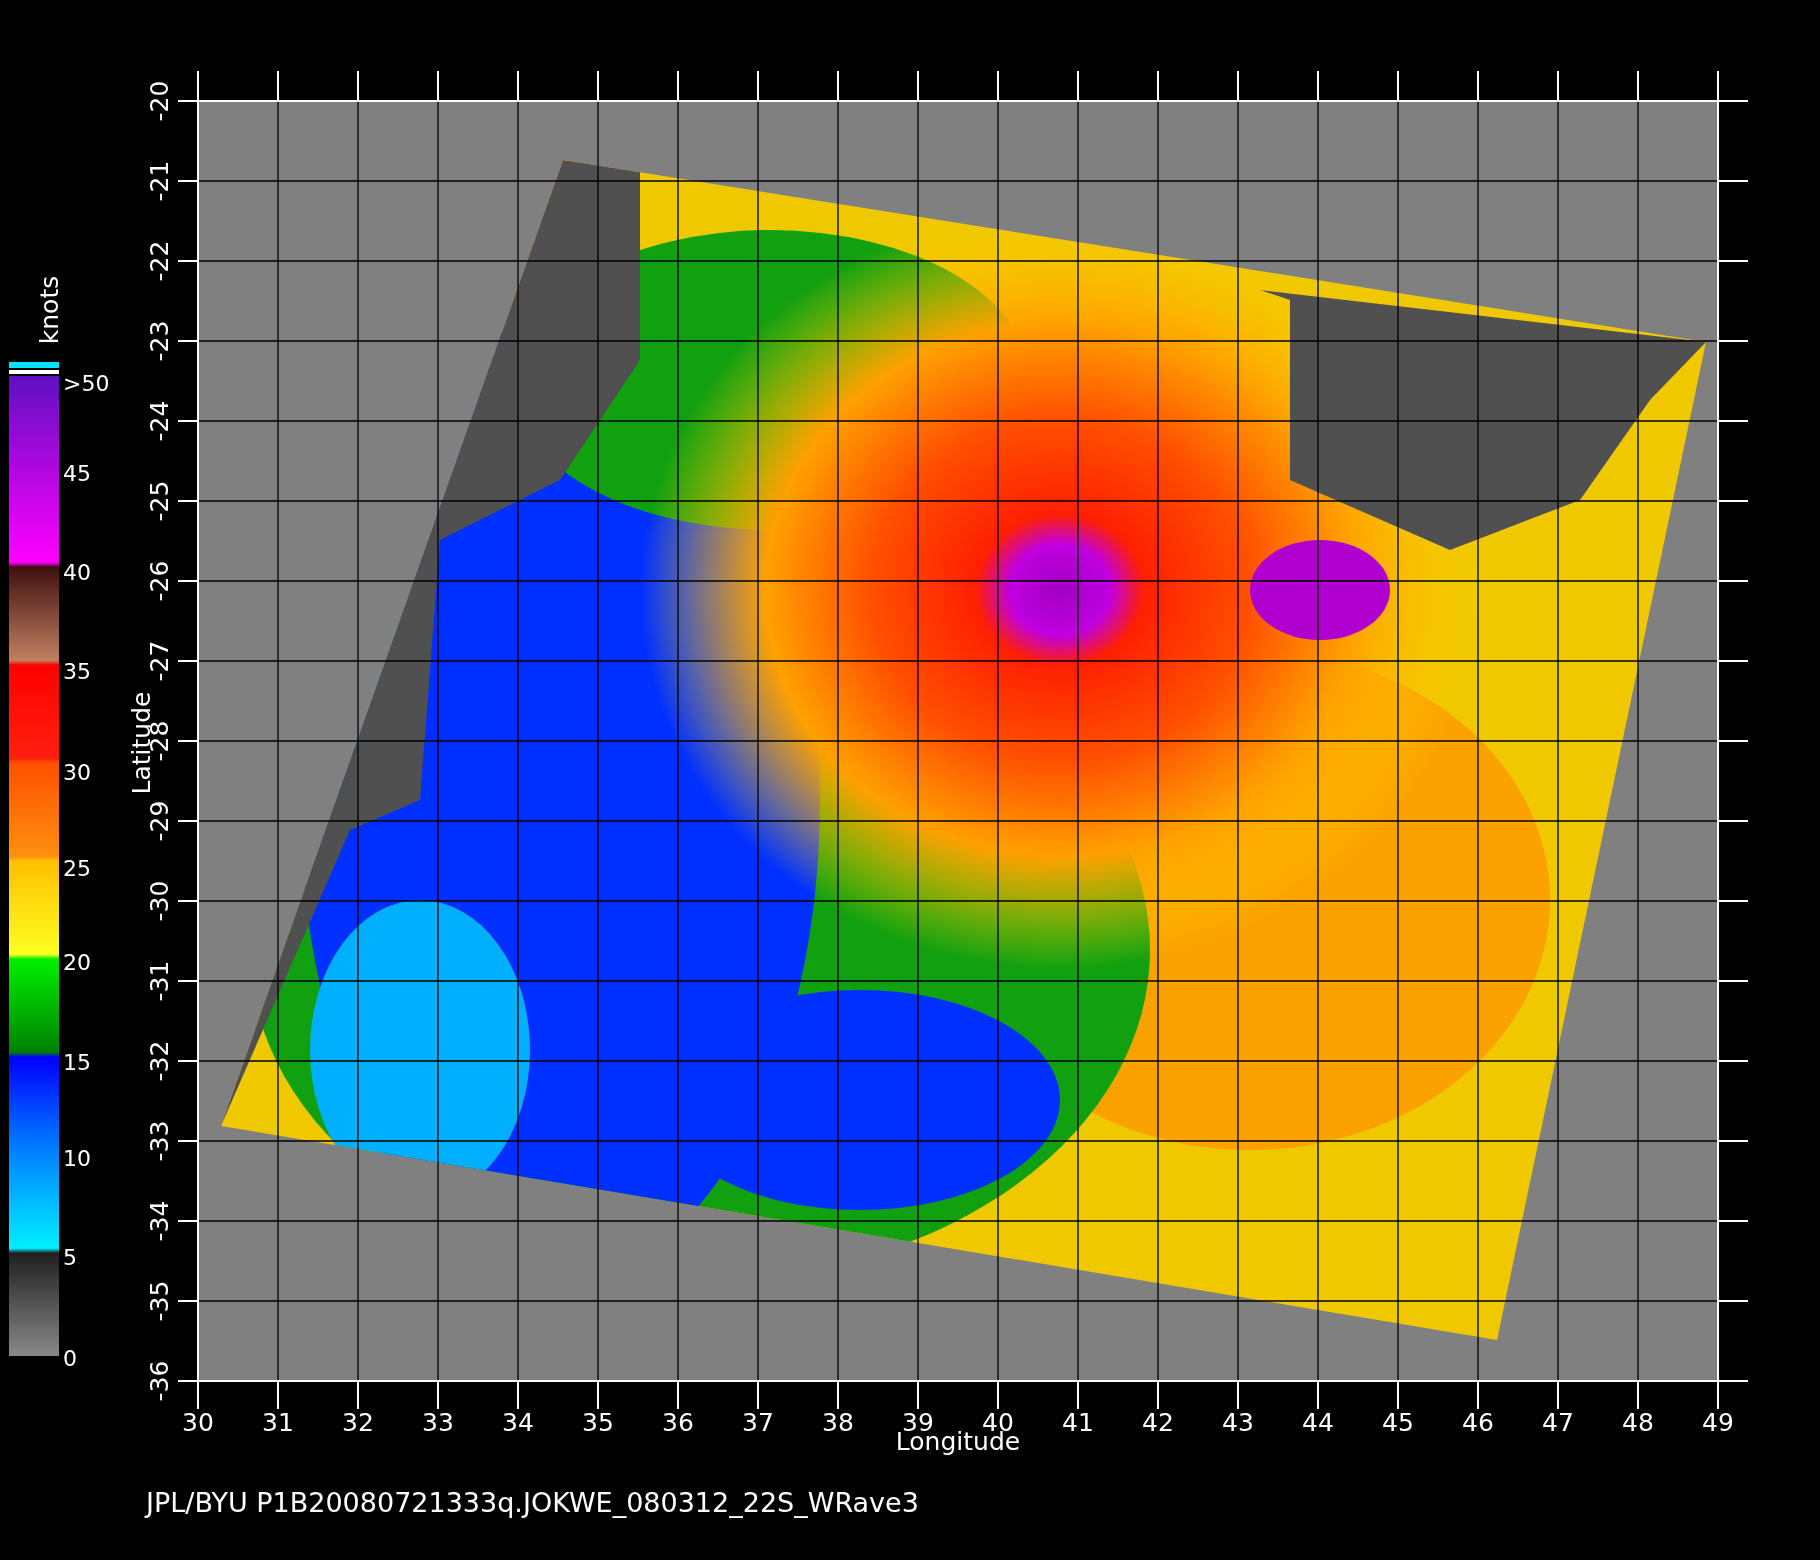 The width and height of the screenshot is (1820, 1560). Describe the element at coordinates (1558, 1422) in the screenshot. I see `longitude-tick-label: 47` at that location.